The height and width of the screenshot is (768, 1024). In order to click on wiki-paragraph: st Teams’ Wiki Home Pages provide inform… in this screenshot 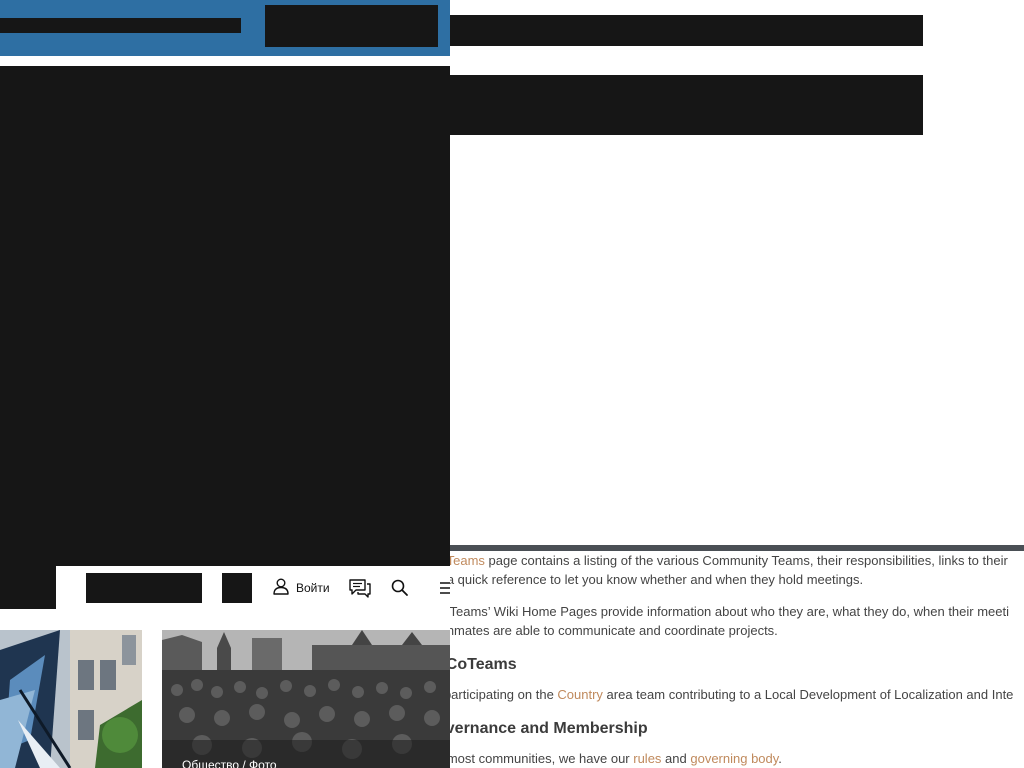, I will do `click(729, 621)`.